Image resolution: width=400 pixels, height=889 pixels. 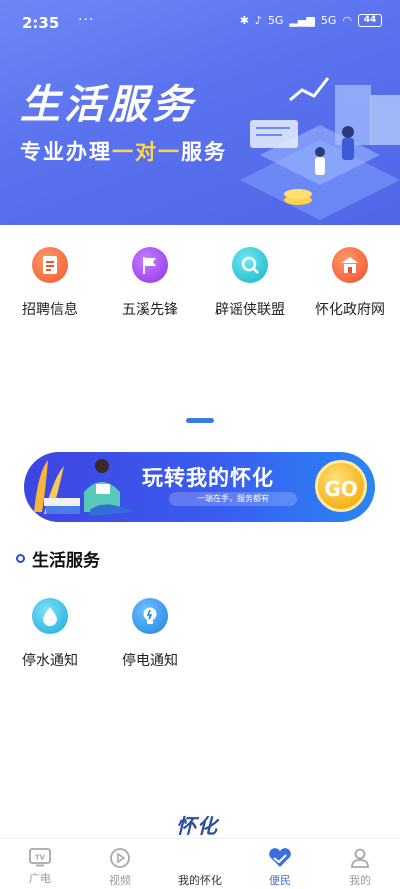 I want to click on quick-links-grid: 招聘信息 五溪先锋 辟谣侠联盟 怀化政府网, so click(x=200, y=285).